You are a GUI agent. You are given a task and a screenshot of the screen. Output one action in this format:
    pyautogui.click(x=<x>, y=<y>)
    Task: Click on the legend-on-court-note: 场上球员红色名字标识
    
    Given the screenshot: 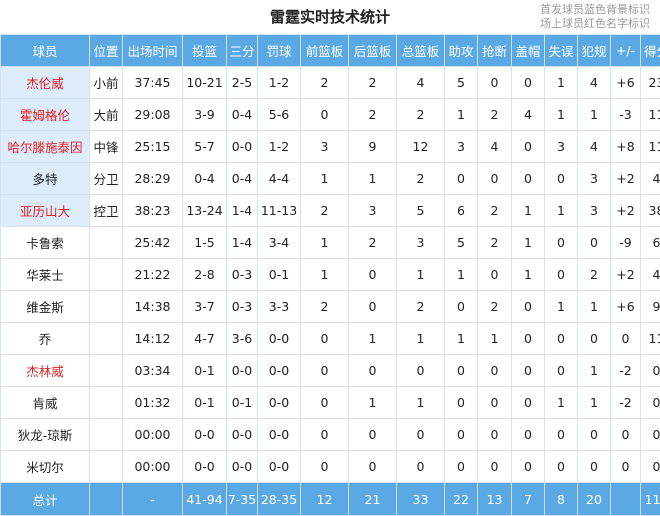 What is the action you would take?
    pyautogui.click(x=595, y=24)
    